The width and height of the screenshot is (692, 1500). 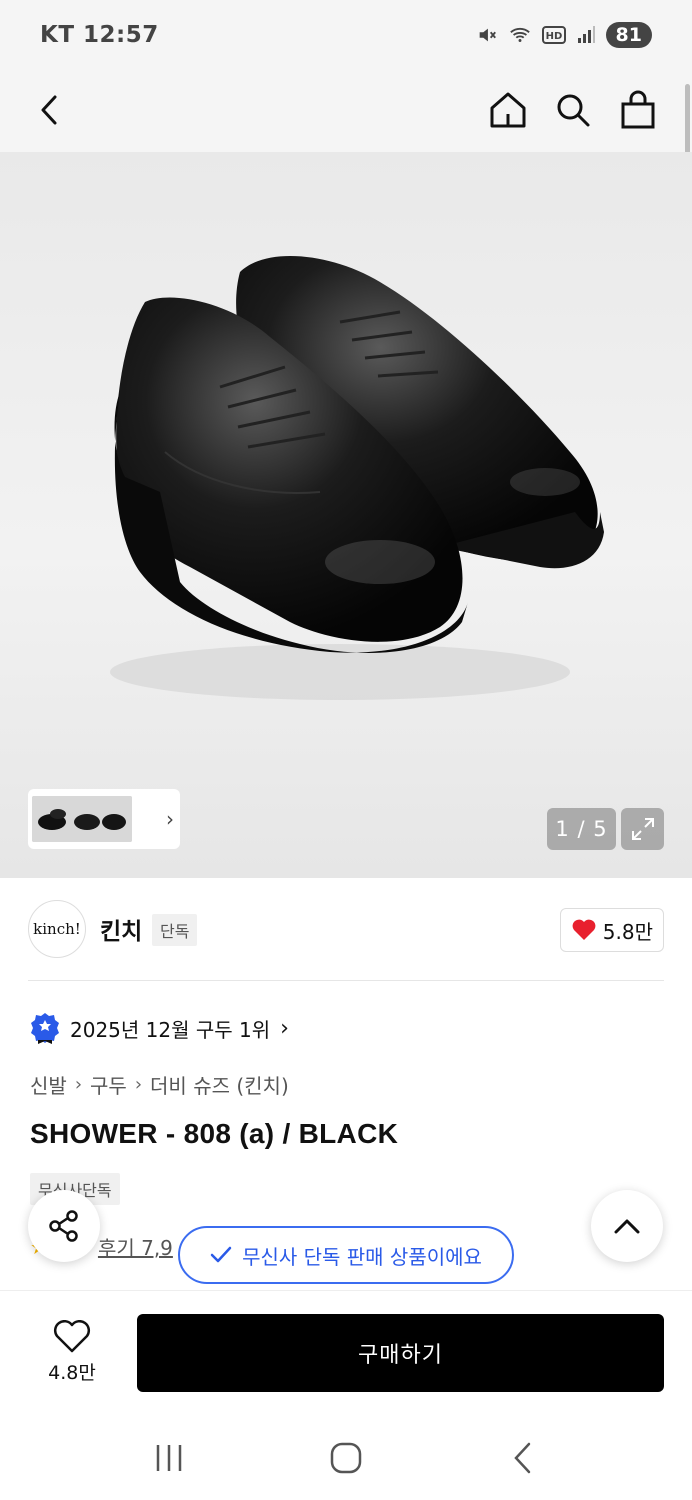 I want to click on recent-apps-button, so click(x=169, y=1458).